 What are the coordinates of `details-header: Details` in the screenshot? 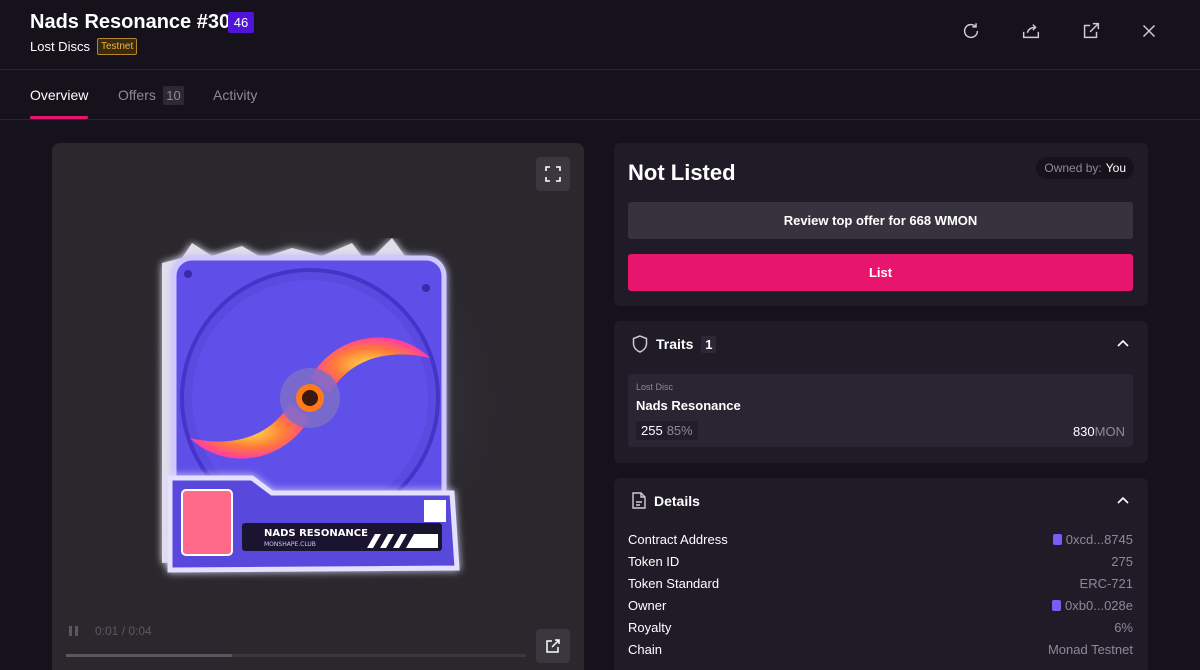 It's located at (666, 500).